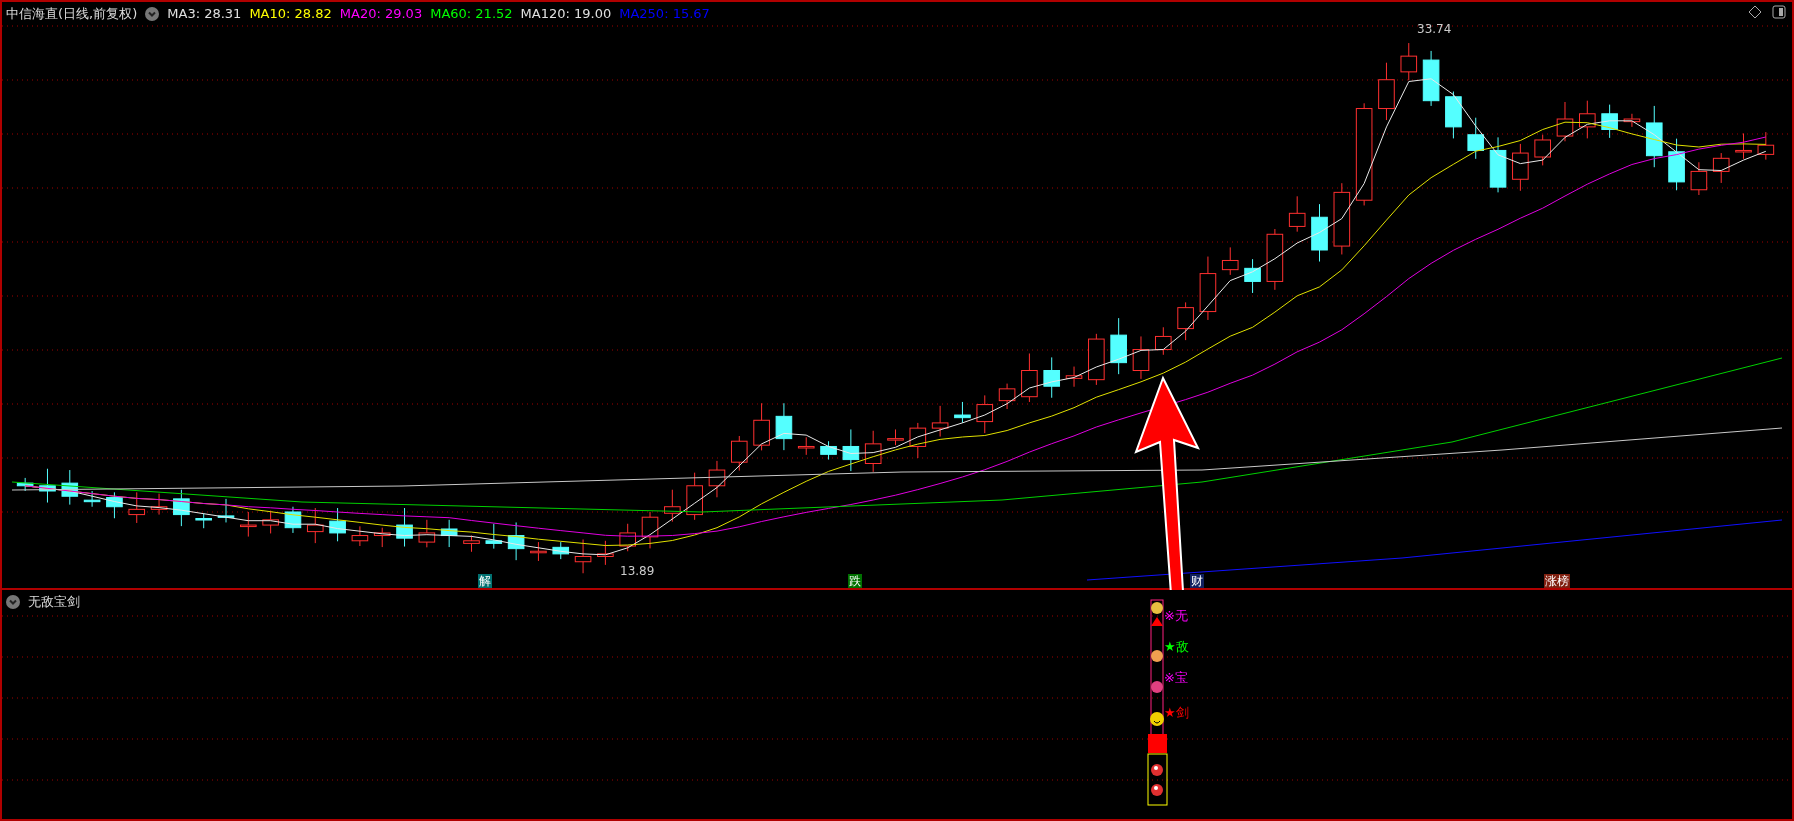 Image resolution: width=1794 pixels, height=821 pixels. Describe the element at coordinates (1176, 678) in the screenshot. I see `signal-label: ※宝` at that location.